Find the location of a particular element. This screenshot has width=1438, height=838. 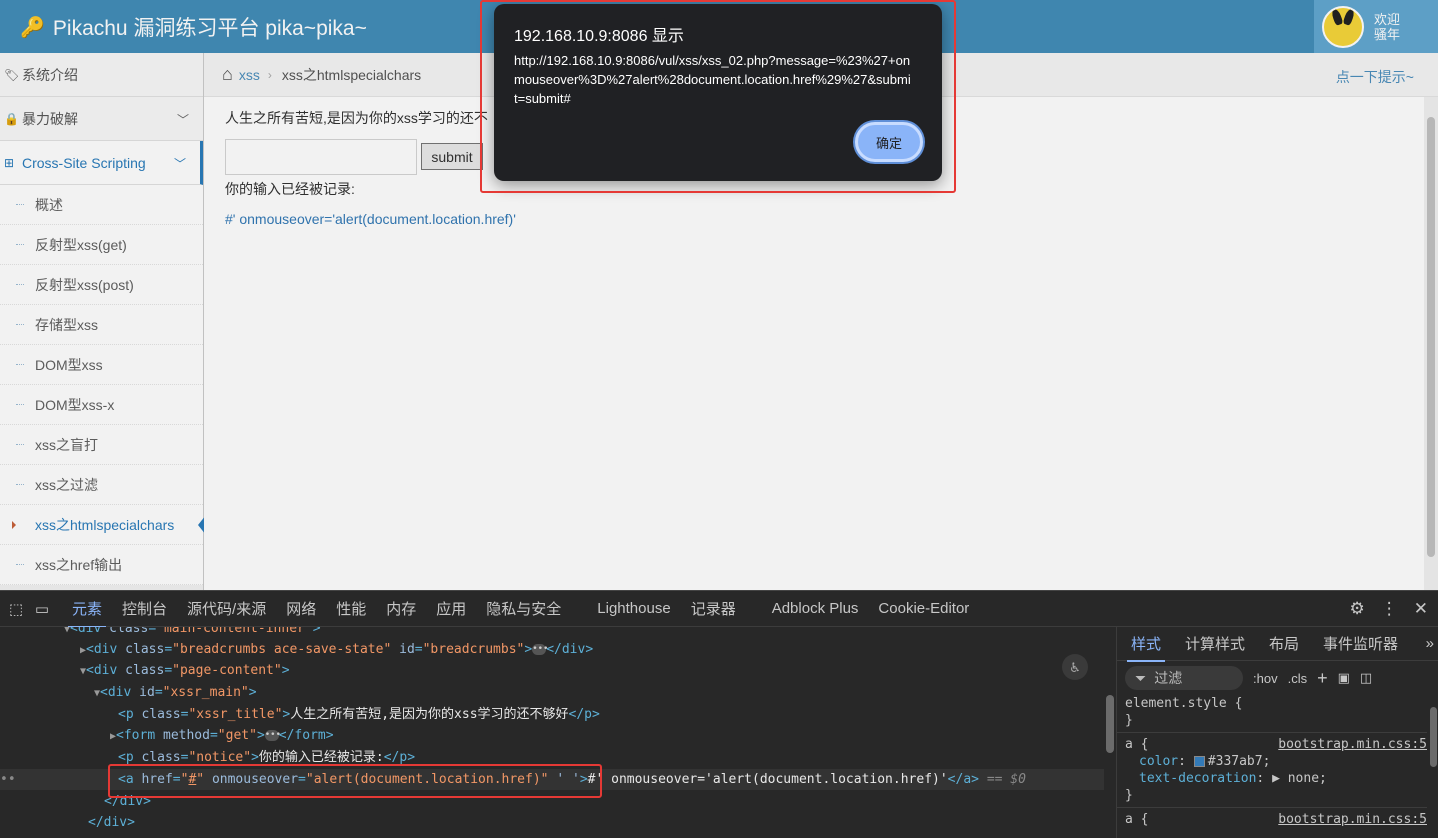

device-toggle-icon: ▭ is located at coordinates (42, 609).